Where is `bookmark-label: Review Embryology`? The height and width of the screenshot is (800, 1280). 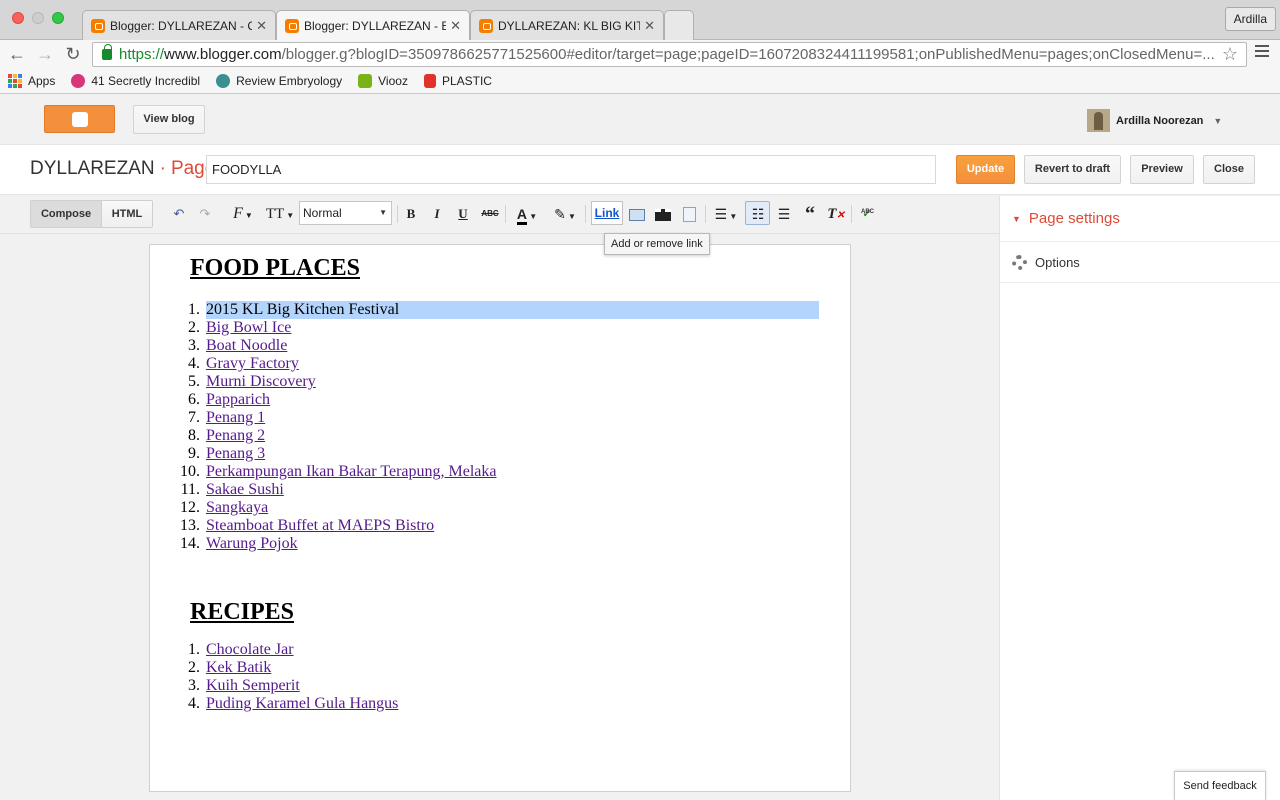
bookmark-label: Review Embryology is located at coordinates (289, 80).